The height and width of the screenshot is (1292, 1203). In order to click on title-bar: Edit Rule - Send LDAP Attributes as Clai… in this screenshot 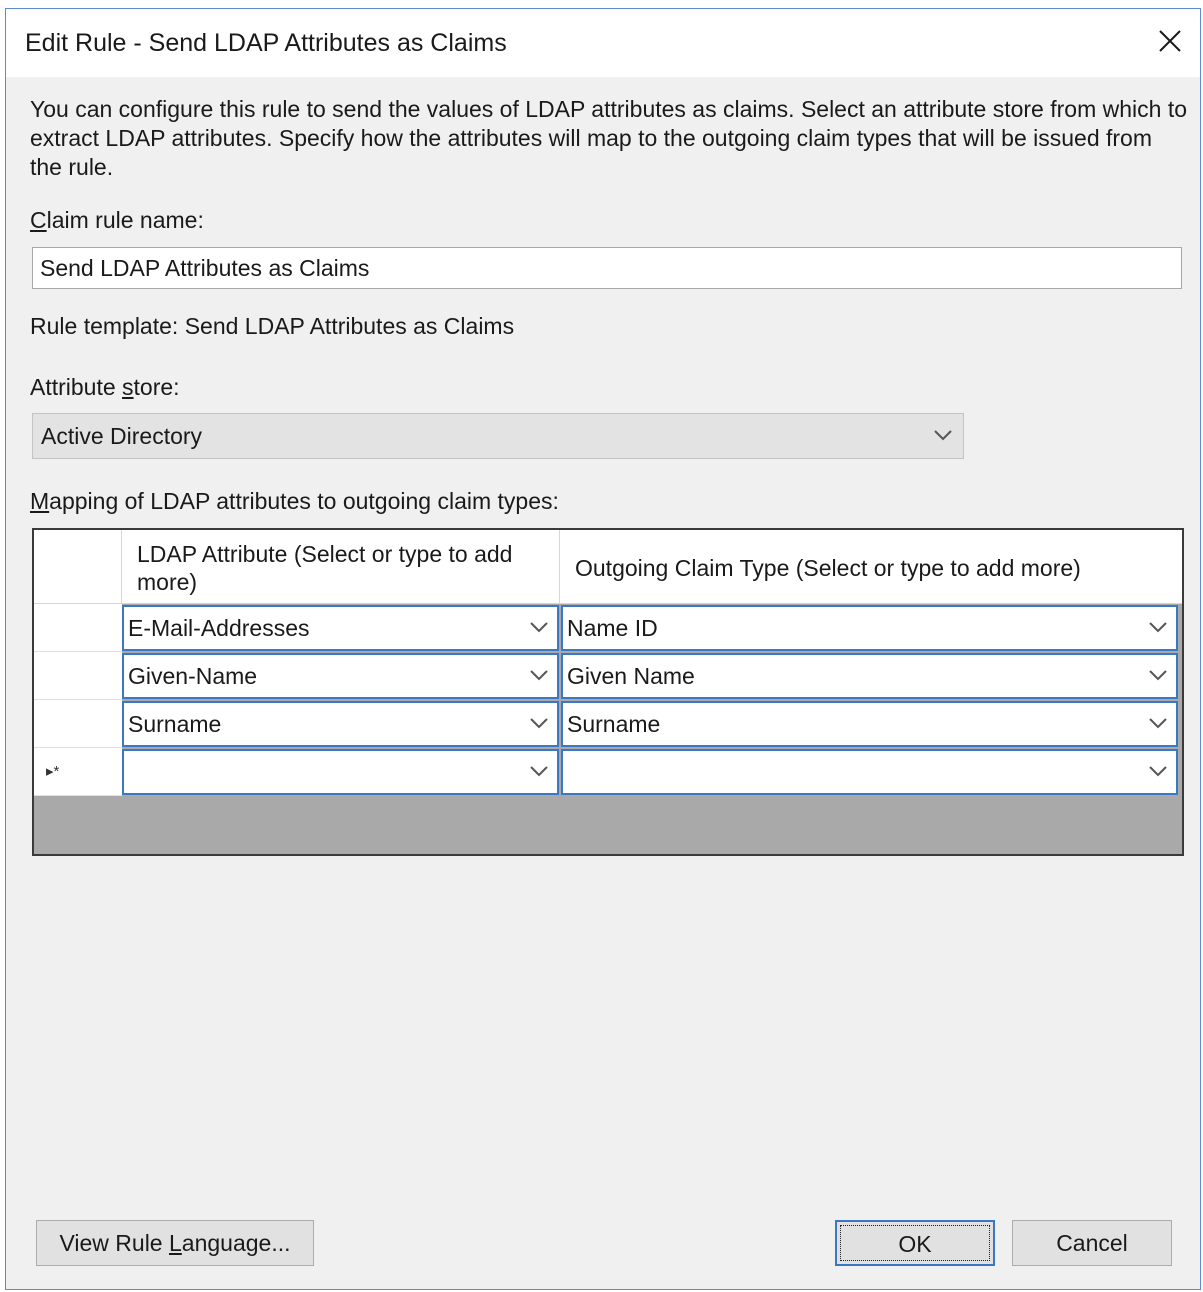, I will do `click(603, 43)`.